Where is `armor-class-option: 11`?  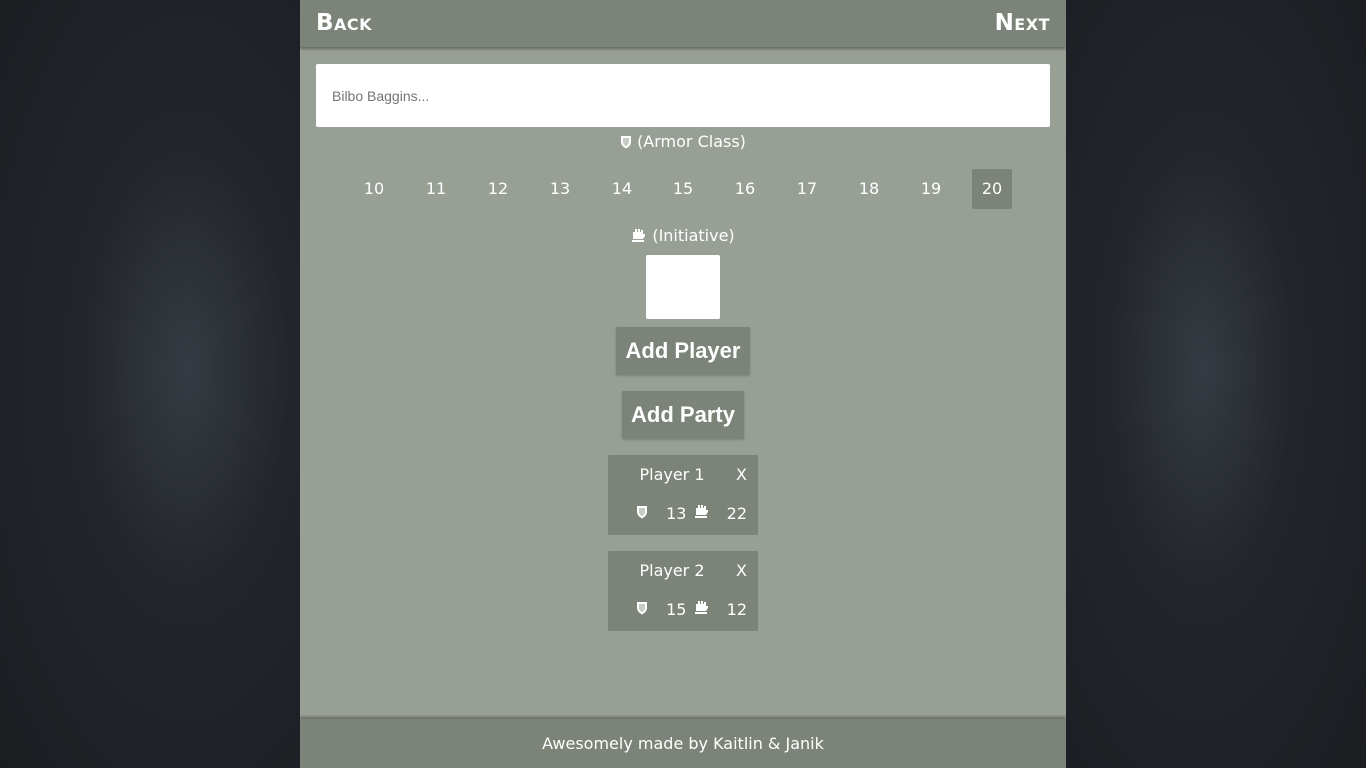
armor-class-option: 11 is located at coordinates (436, 189).